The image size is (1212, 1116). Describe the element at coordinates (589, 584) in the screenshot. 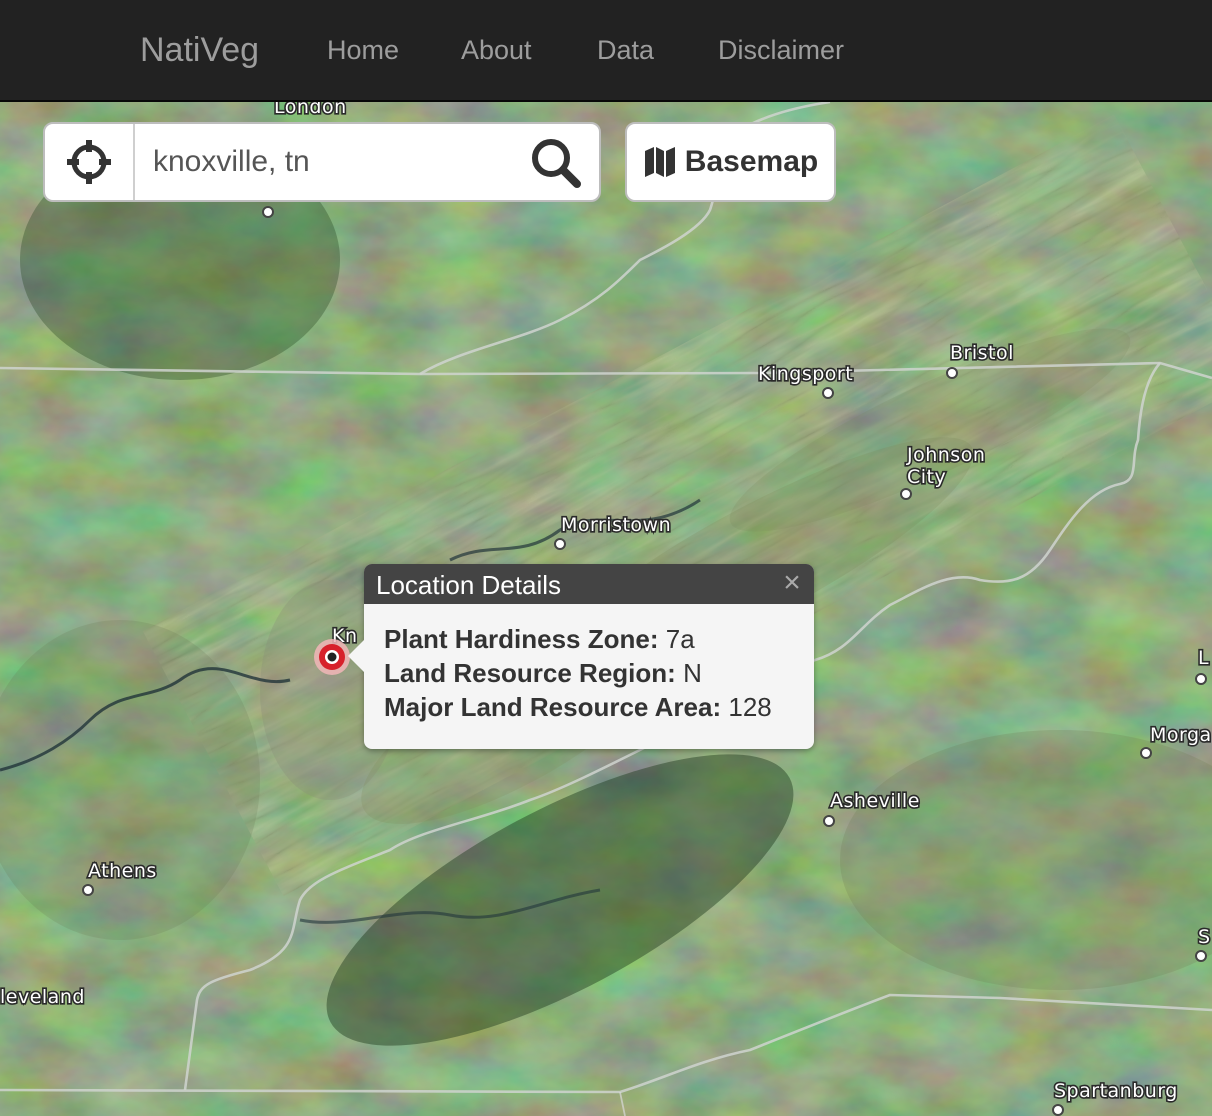

I see `popup-header: Location Details ×` at that location.